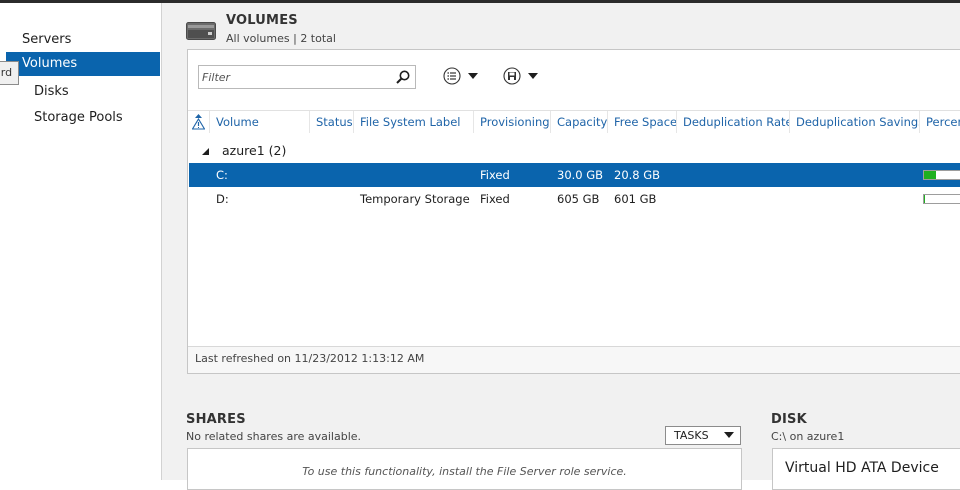 This screenshot has width=960, height=490. I want to click on cell-file-system-label: Temporary Storage, so click(415, 199).